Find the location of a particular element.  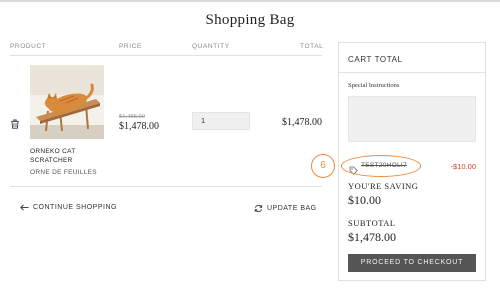

quantity-input: 1 is located at coordinates (221, 121).